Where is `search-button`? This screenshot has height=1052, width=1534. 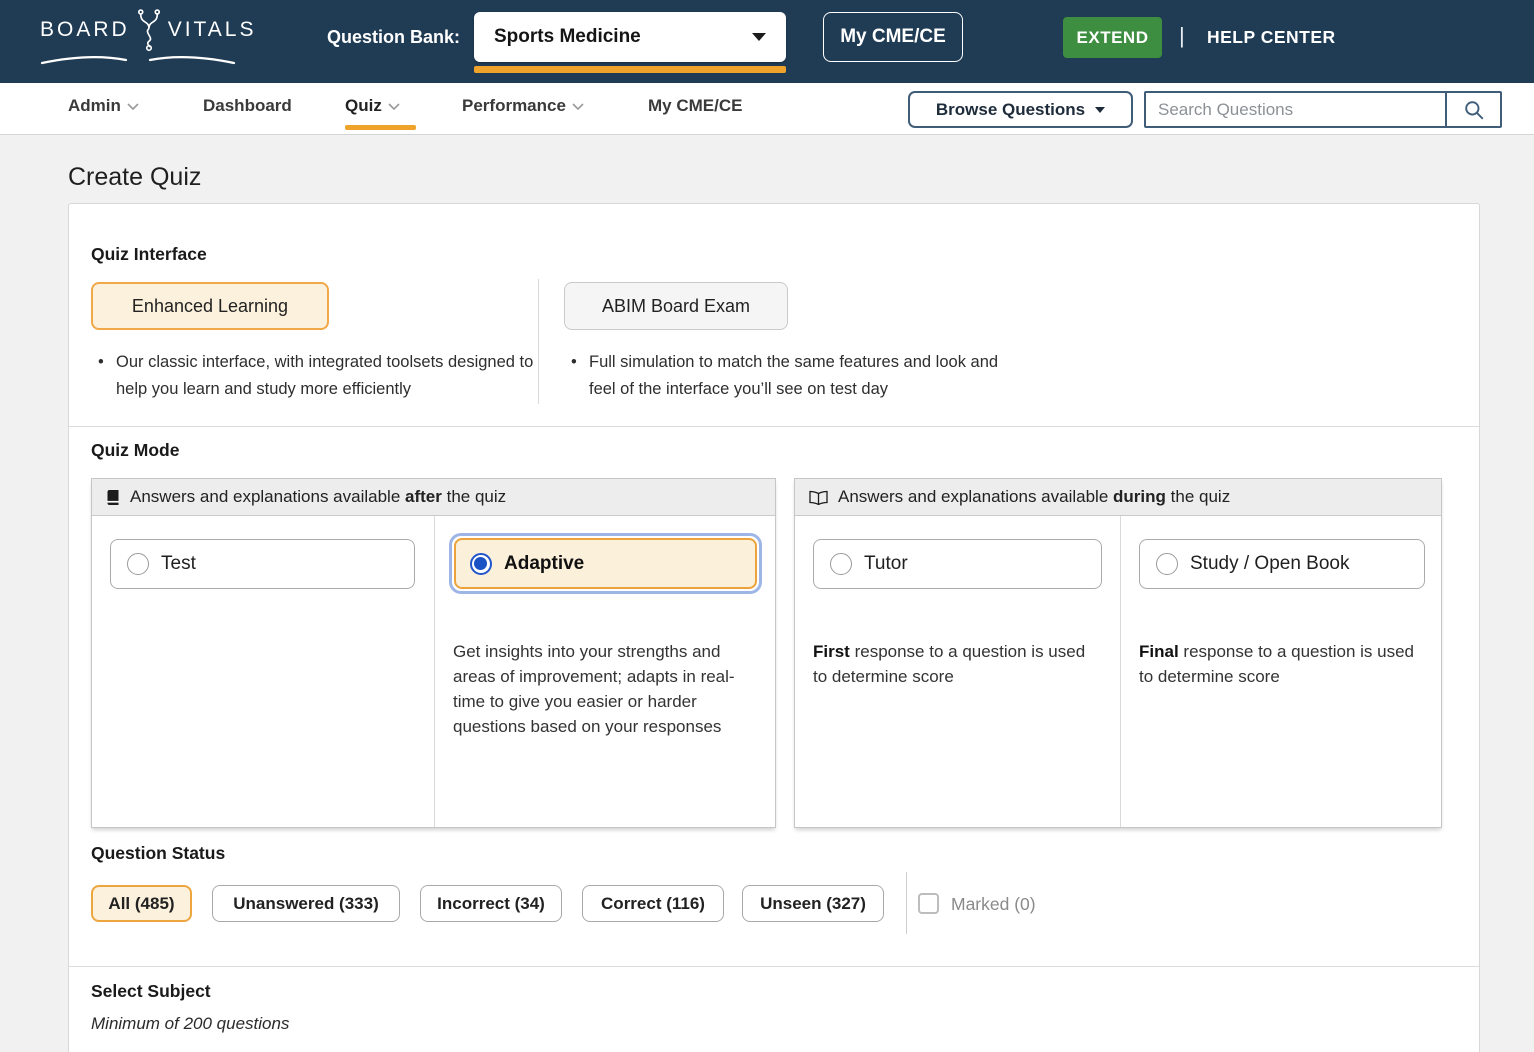
search-button is located at coordinates (1472, 109).